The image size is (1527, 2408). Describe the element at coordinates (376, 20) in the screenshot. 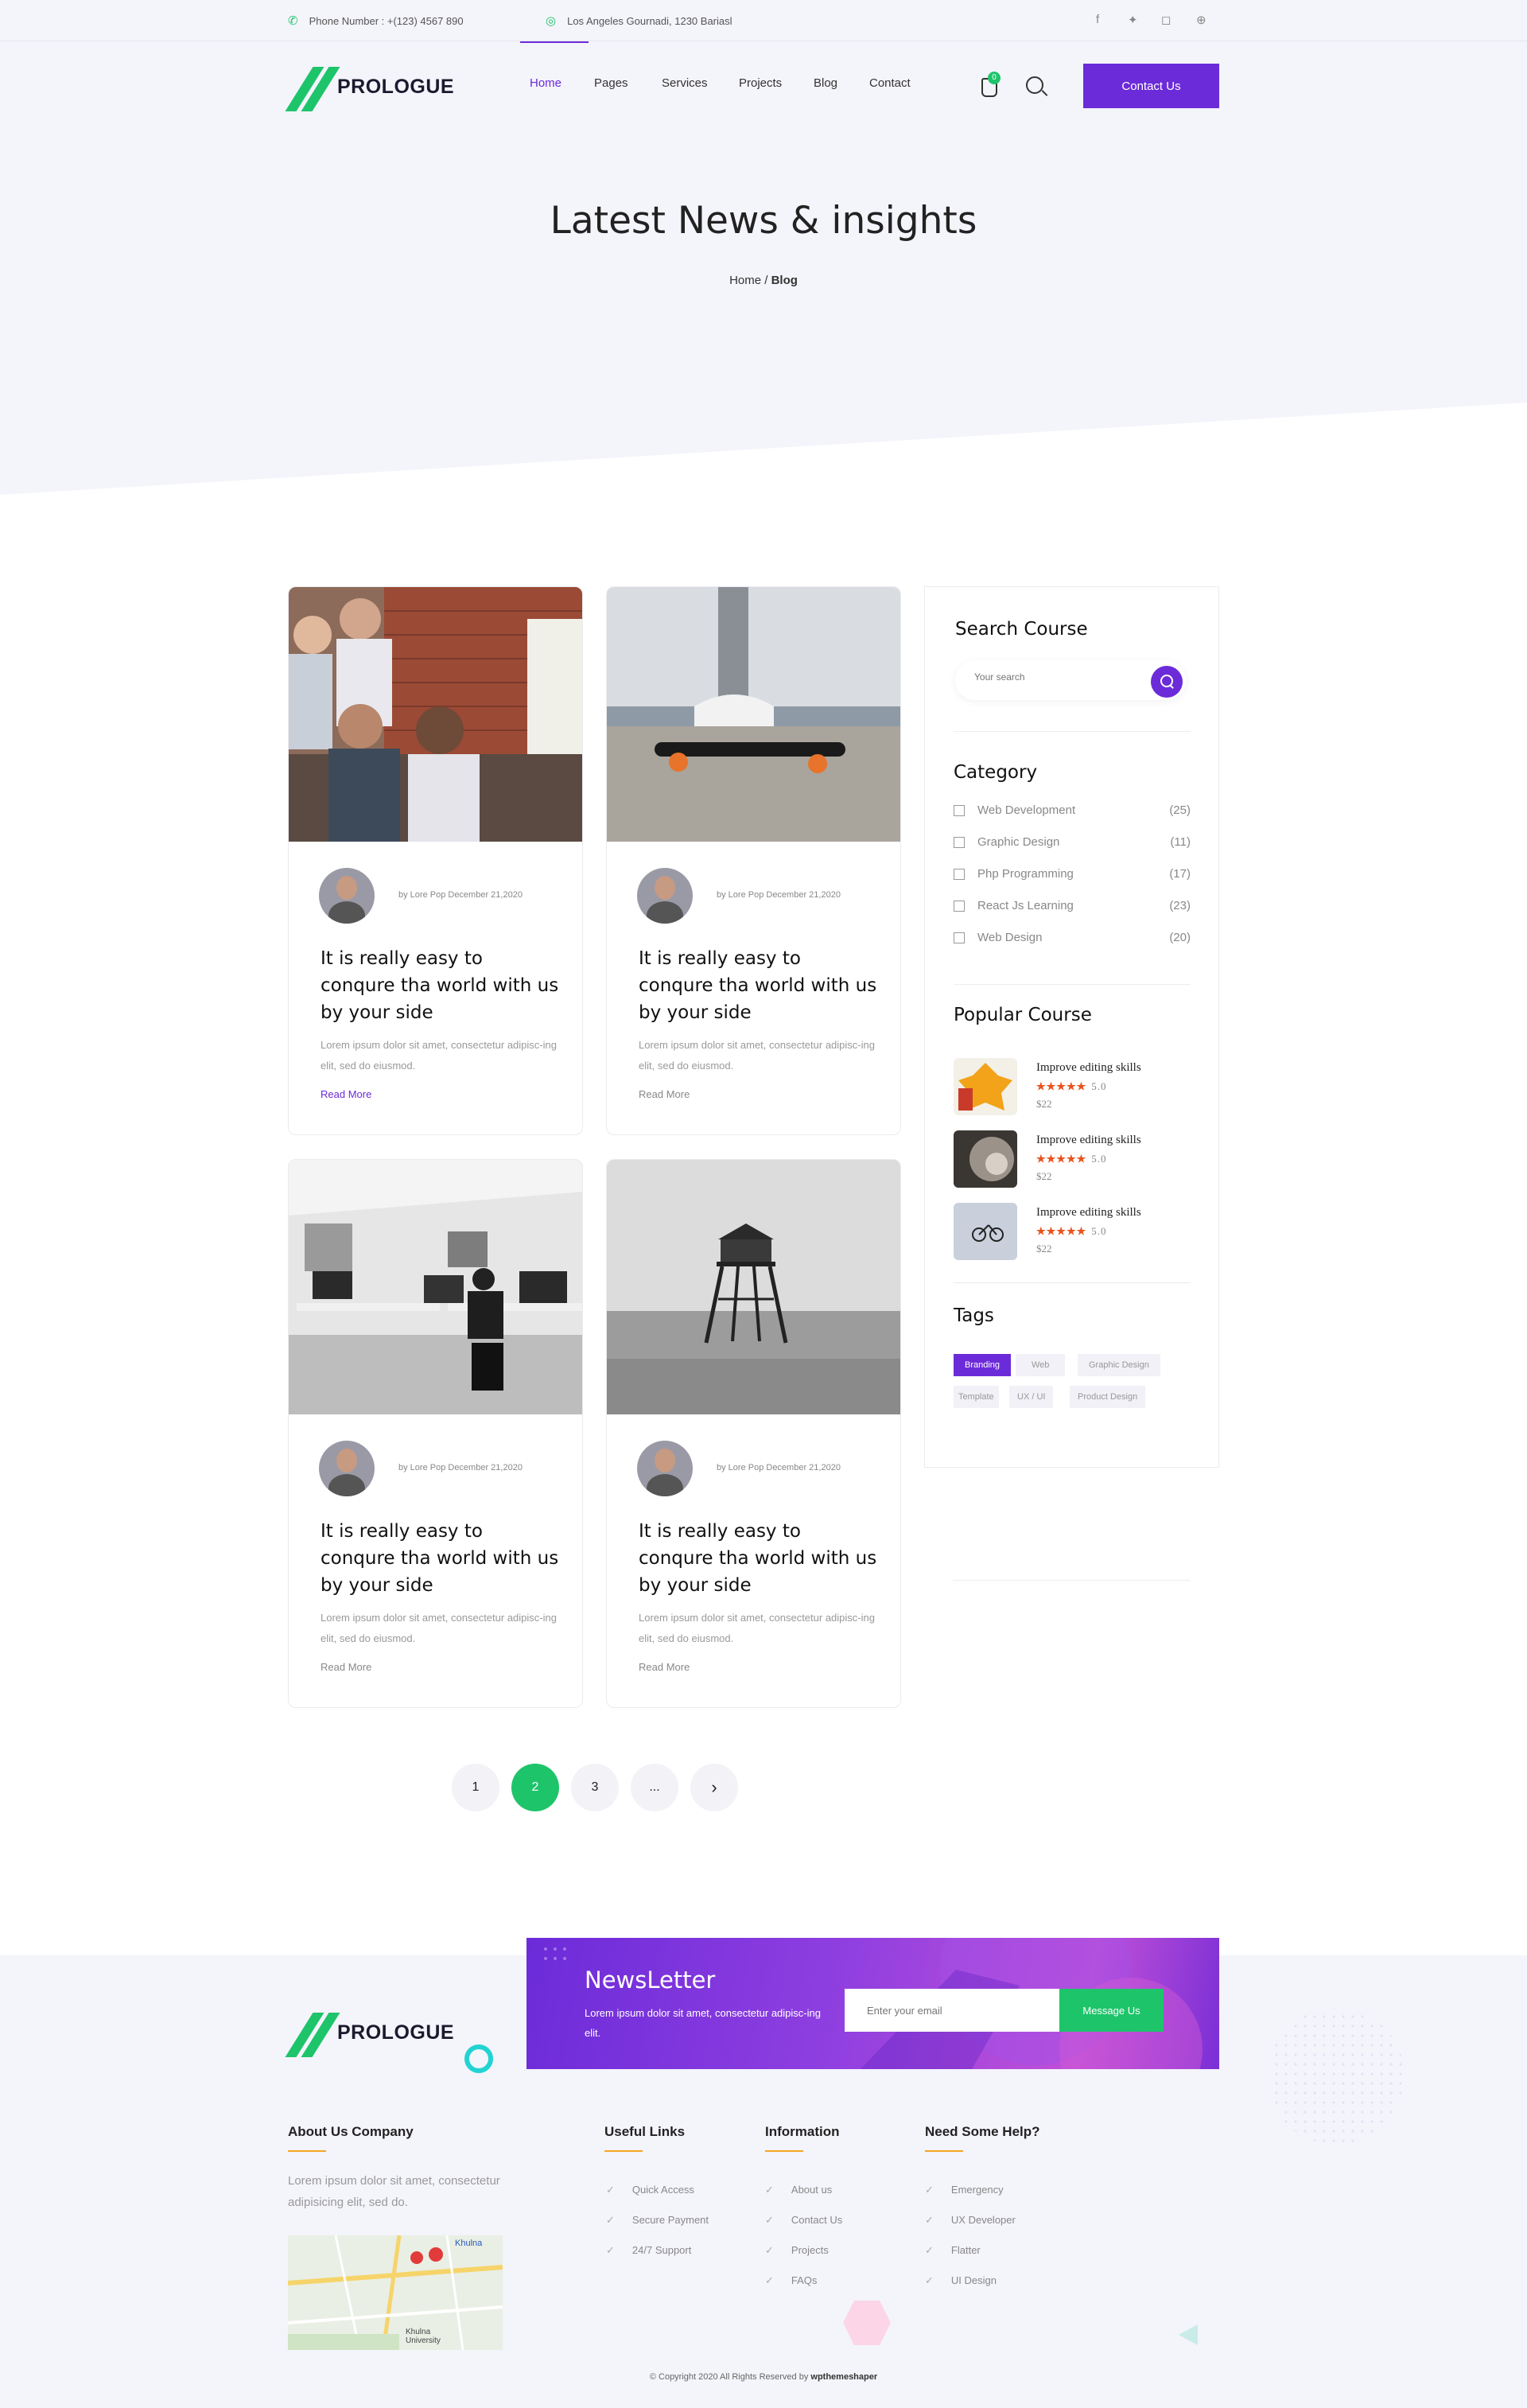

I see `phone-info: ✆ Phone Number : +(123) 4567 890` at that location.